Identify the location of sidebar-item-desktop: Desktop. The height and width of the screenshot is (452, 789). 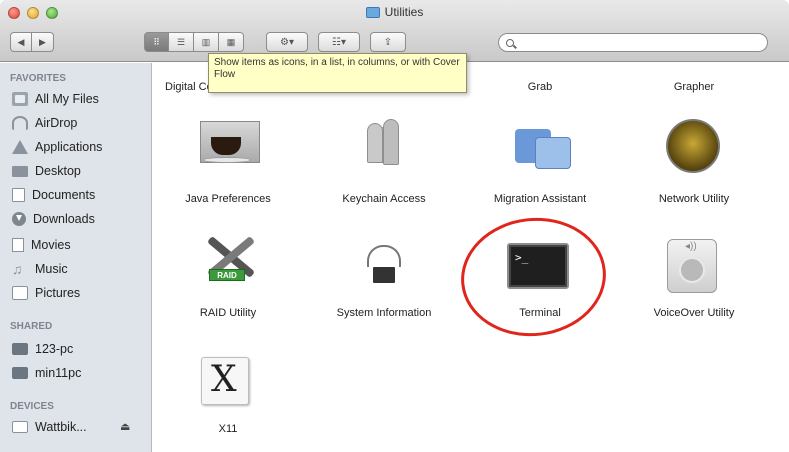
(46, 171).